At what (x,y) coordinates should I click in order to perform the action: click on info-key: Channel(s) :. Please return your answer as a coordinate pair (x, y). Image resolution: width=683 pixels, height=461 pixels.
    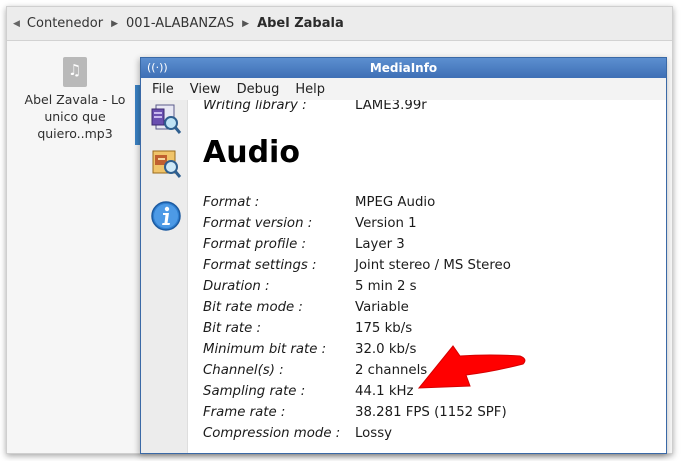
    Looking at the image, I should click on (243, 370).